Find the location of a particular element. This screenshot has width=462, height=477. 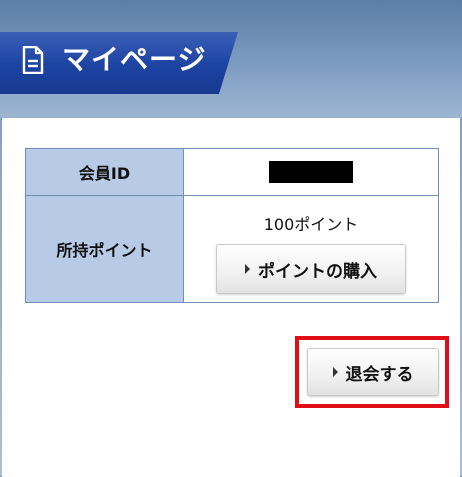

document-icon is located at coordinates (33, 60).